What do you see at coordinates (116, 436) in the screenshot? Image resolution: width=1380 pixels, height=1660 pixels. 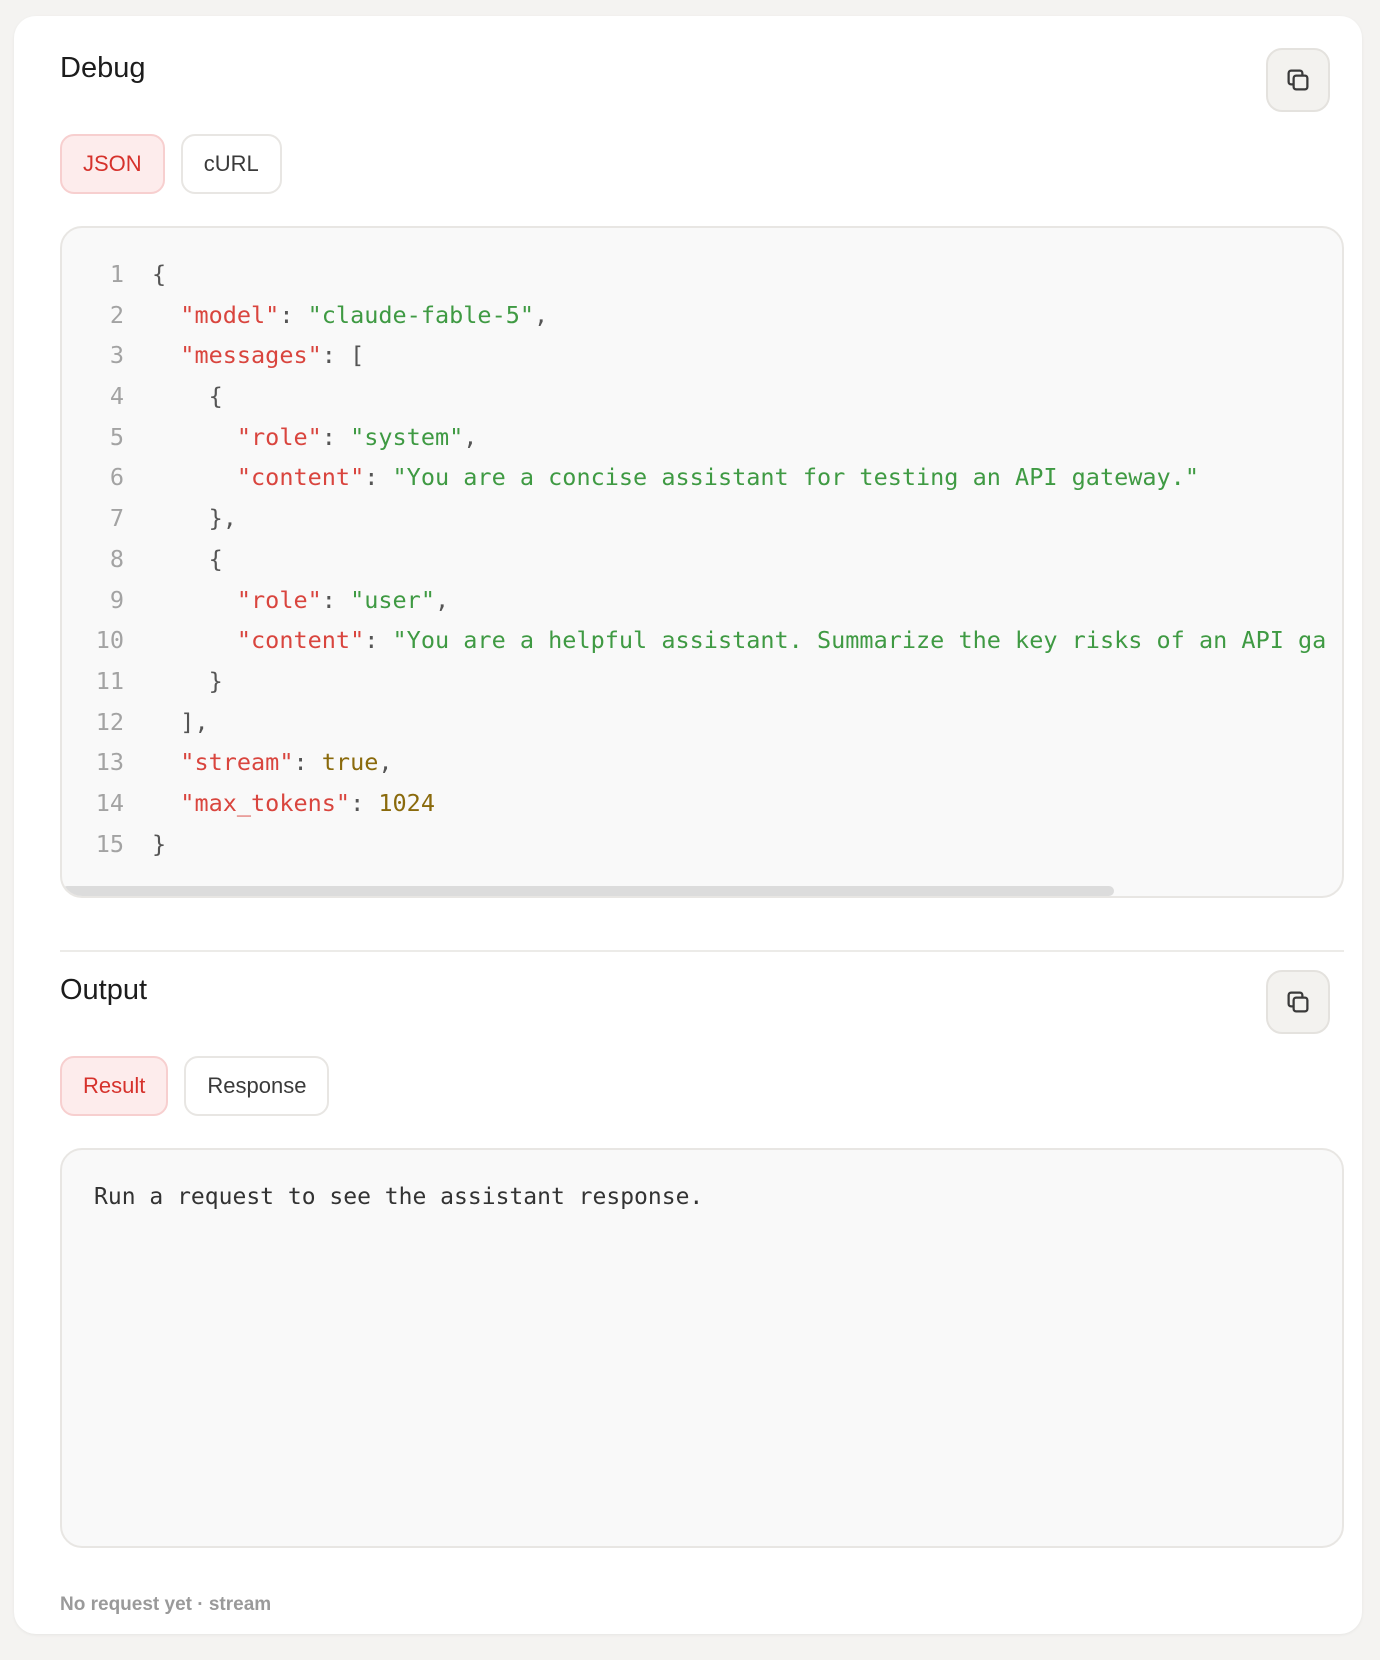 I see `line-number: 5` at bounding box center [116, 436].